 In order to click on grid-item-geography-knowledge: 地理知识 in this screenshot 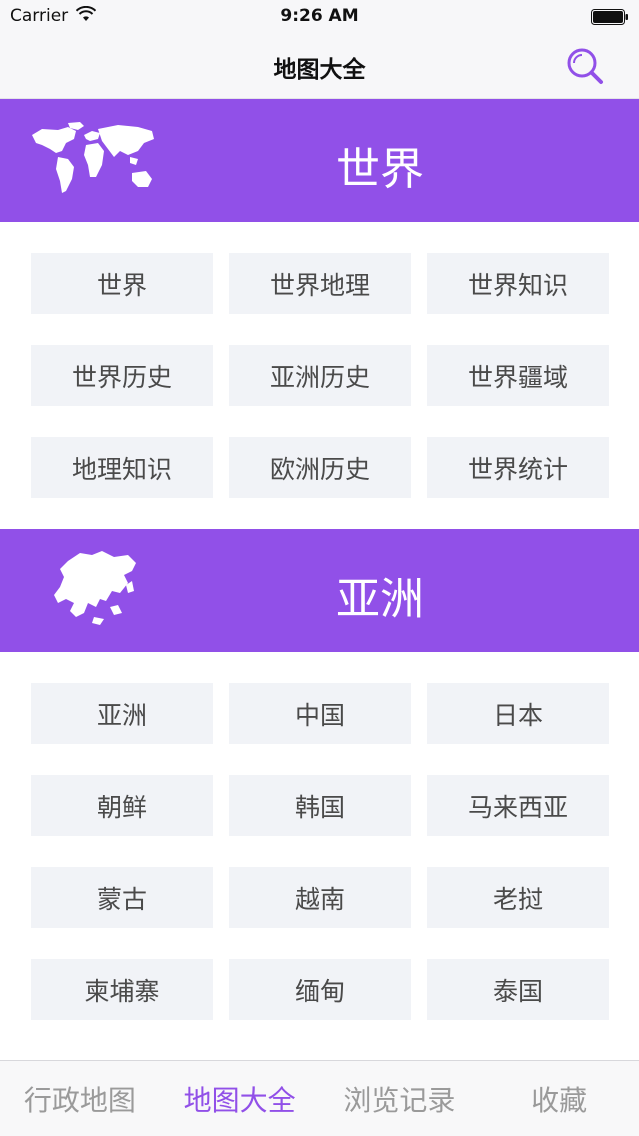, I will do `click(122, 467)`.